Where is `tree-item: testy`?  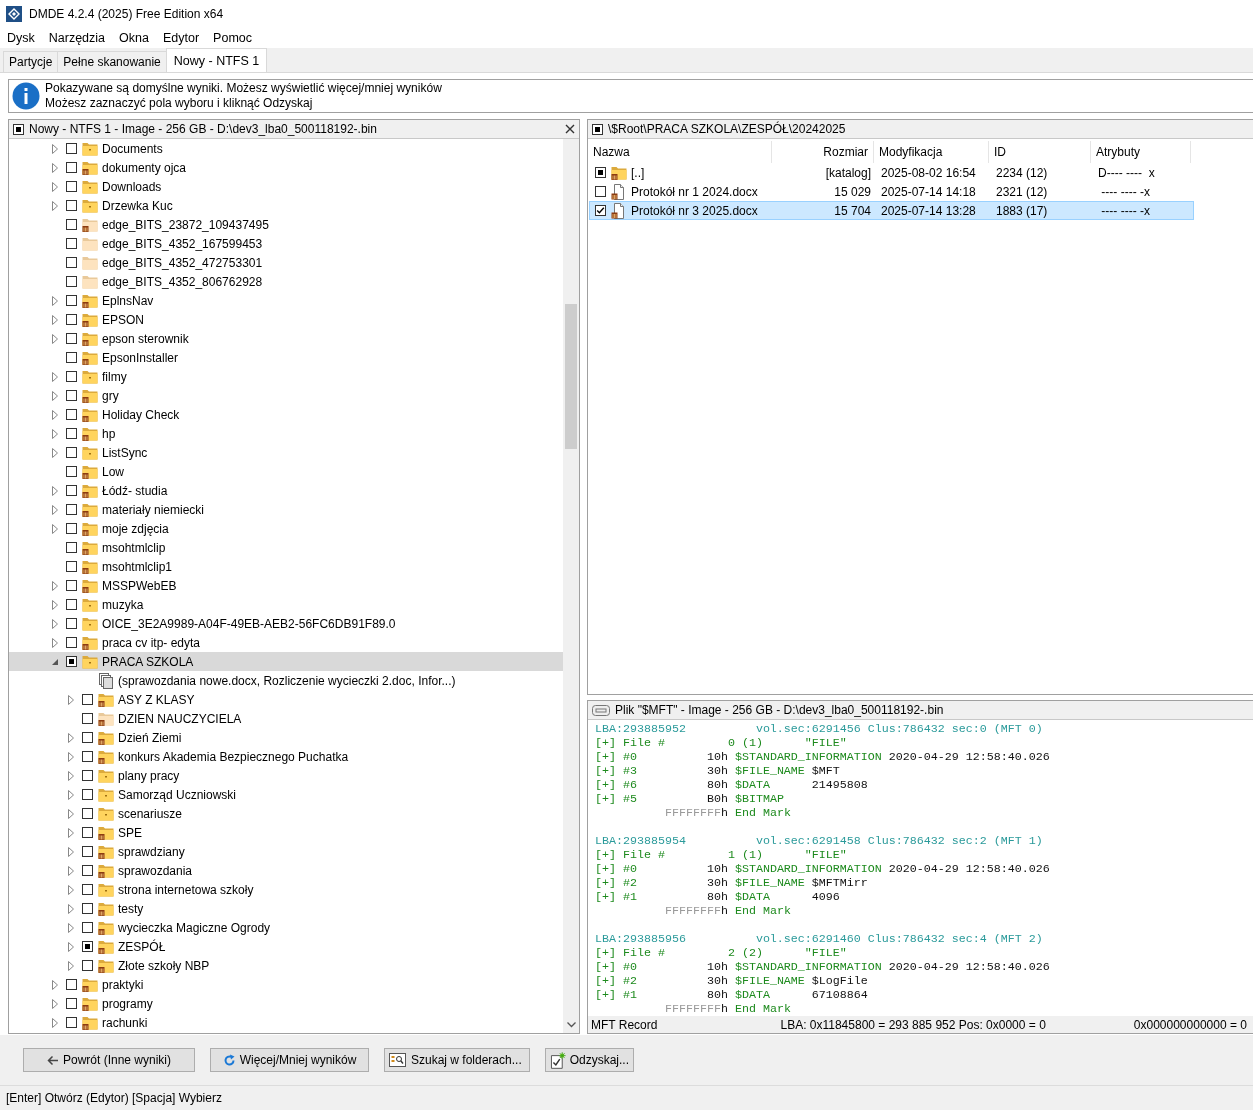
tree-item: testy is located at coordinates (286, 908).